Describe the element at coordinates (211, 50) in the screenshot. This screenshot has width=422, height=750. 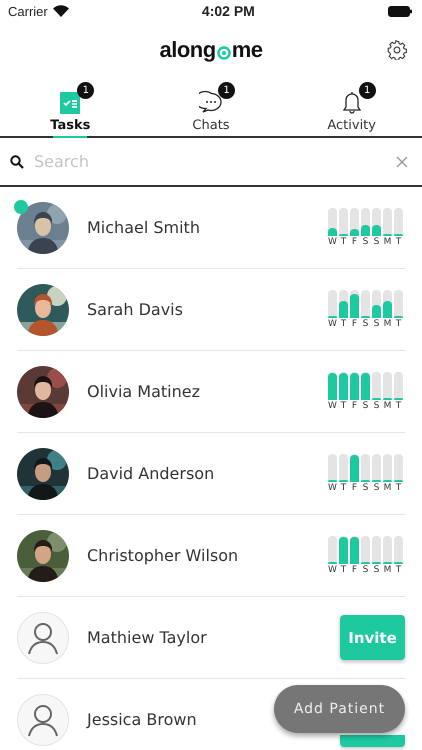
I see `app-logo: along me` at that location.